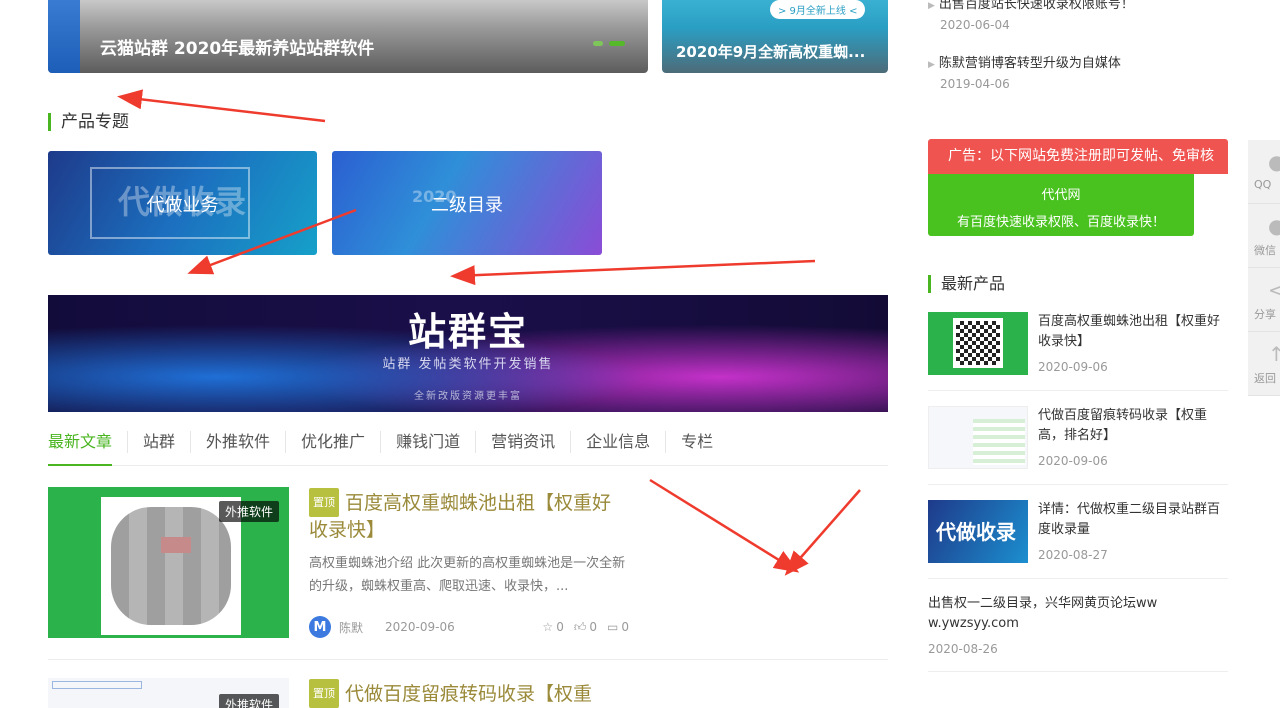  I want to click on section-title-latest: 最新产品, so click(966, 284).